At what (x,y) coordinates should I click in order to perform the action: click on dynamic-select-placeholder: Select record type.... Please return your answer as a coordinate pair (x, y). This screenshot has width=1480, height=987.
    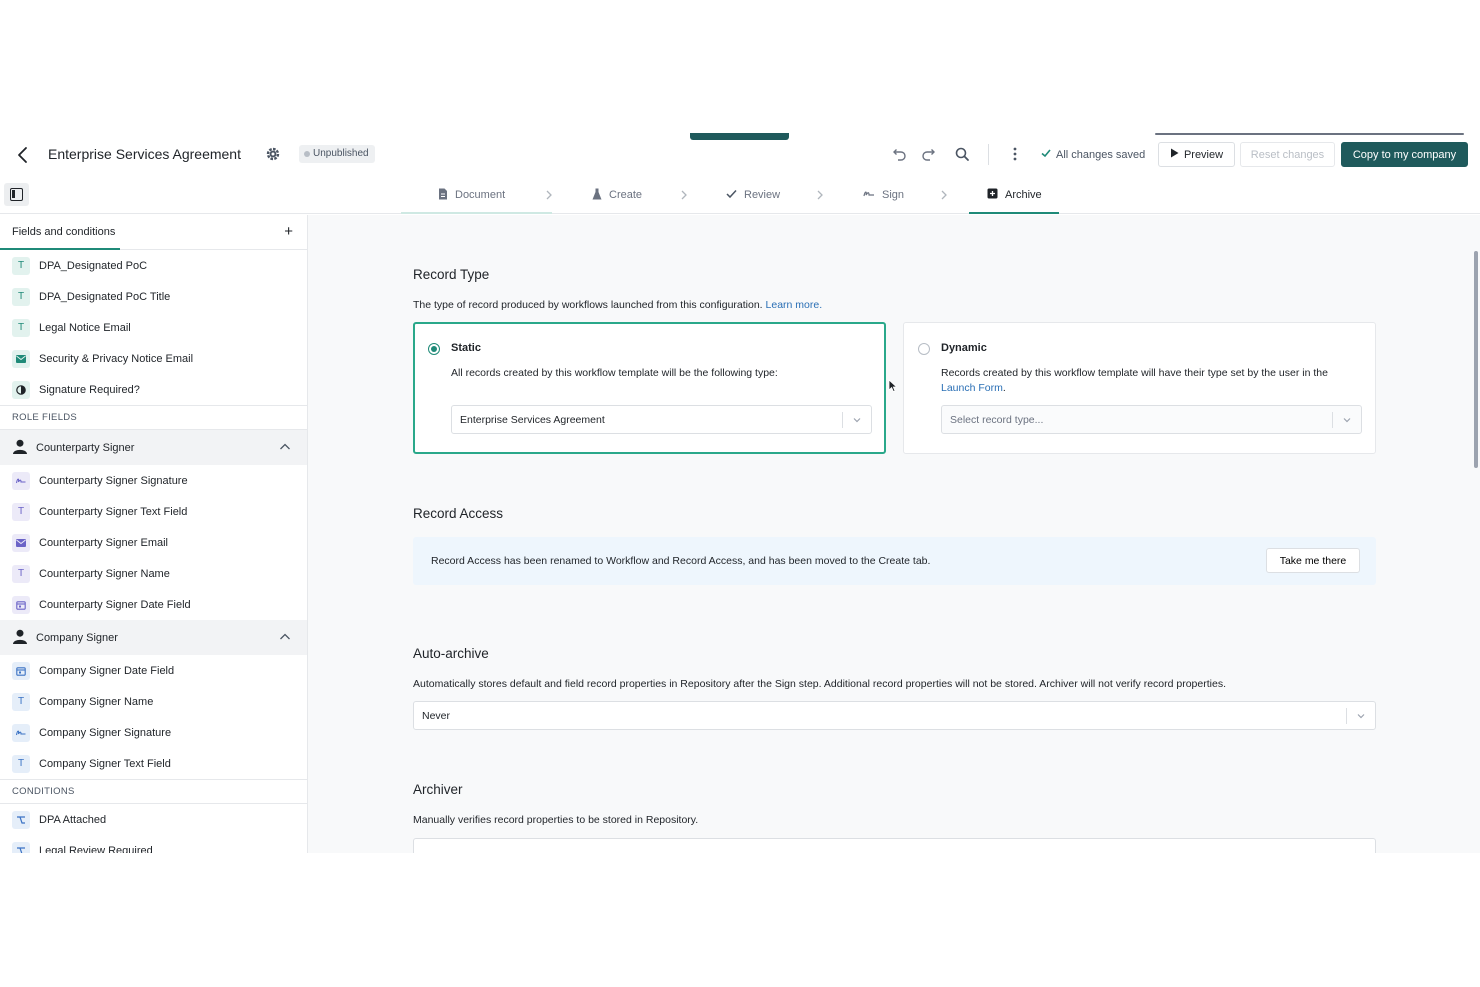
    Looking at the image, I should click on (997, 419).